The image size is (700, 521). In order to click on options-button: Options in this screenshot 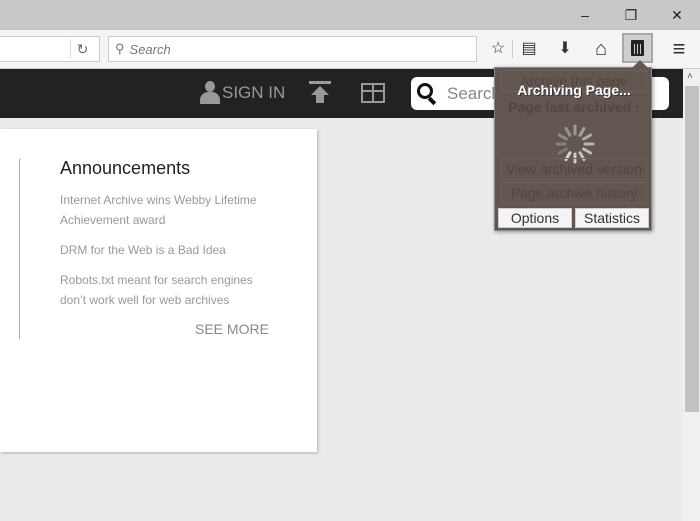, I will do `click(535, 218)`.